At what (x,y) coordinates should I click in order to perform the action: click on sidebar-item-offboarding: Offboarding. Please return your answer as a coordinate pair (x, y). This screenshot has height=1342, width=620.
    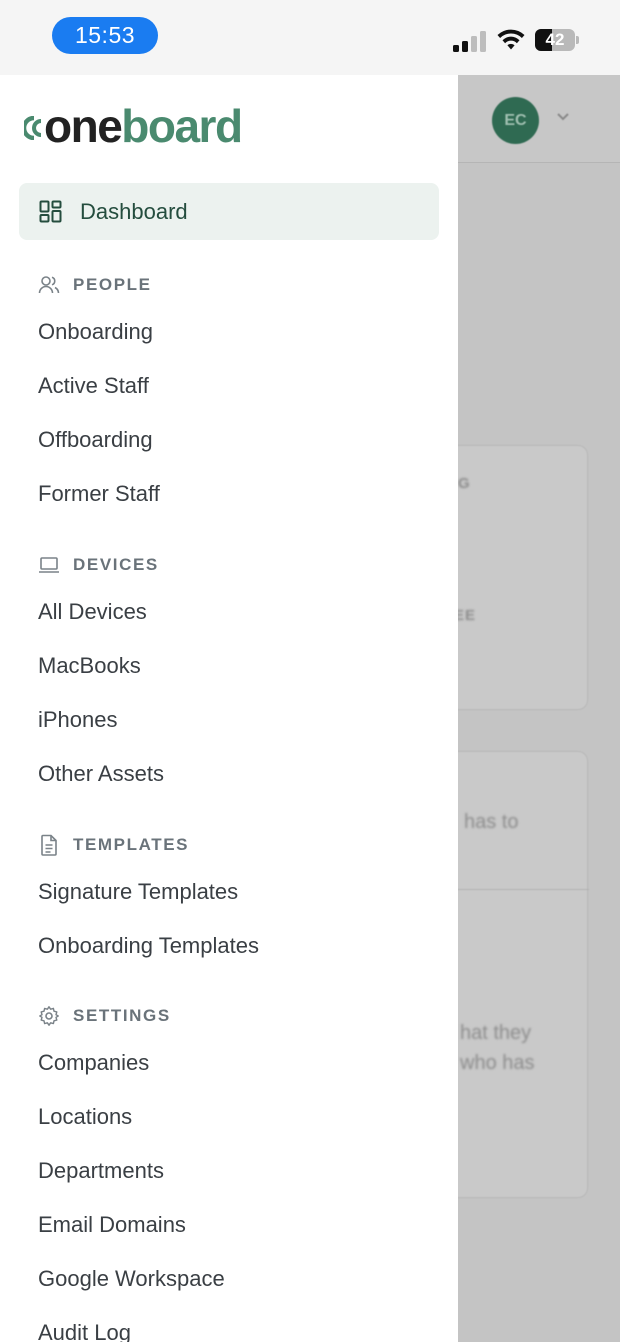
    Looking at the image, I should click on (95, 440).